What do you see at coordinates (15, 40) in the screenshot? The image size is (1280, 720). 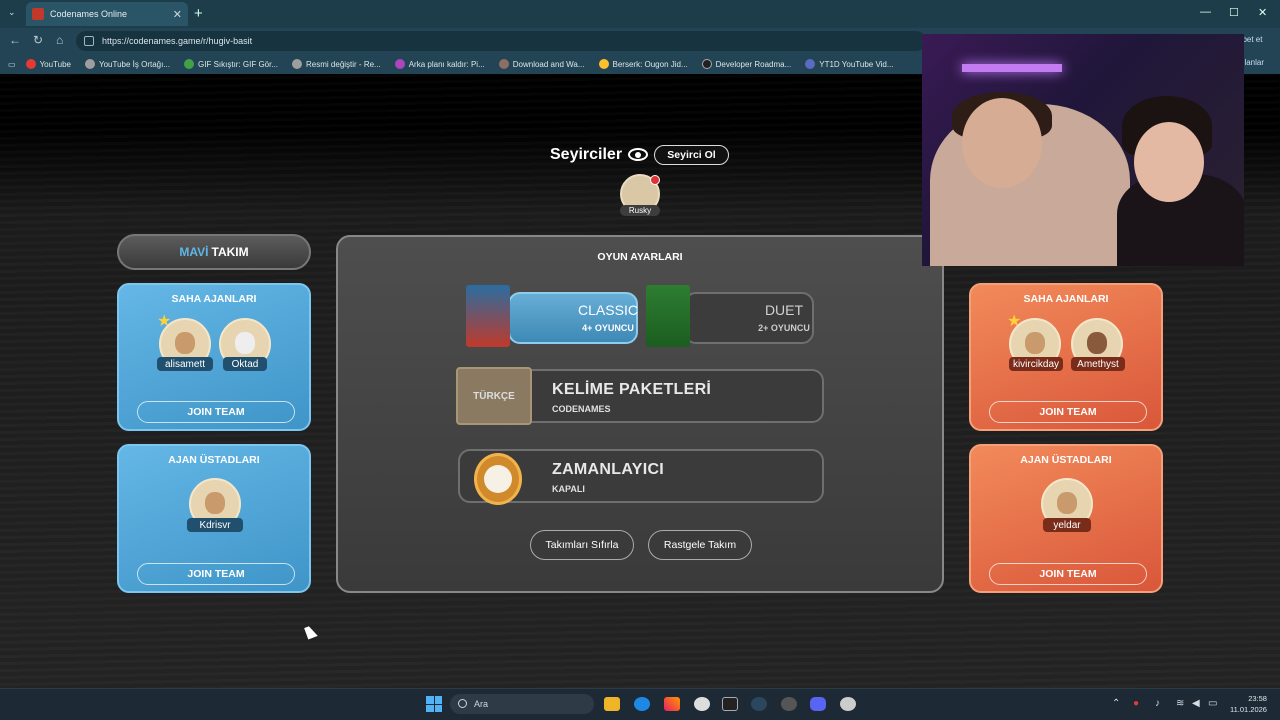 I see `back-arrow-icon: ←` at bounding box center [15, 40].